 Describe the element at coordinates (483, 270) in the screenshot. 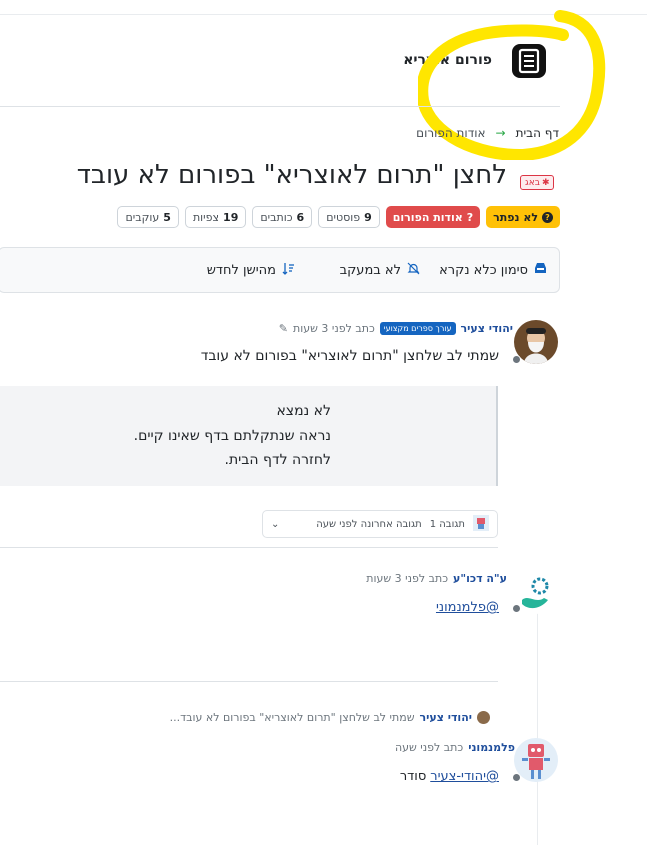

I see `mark-unread-label: סימון כלא נקרא` at that location.